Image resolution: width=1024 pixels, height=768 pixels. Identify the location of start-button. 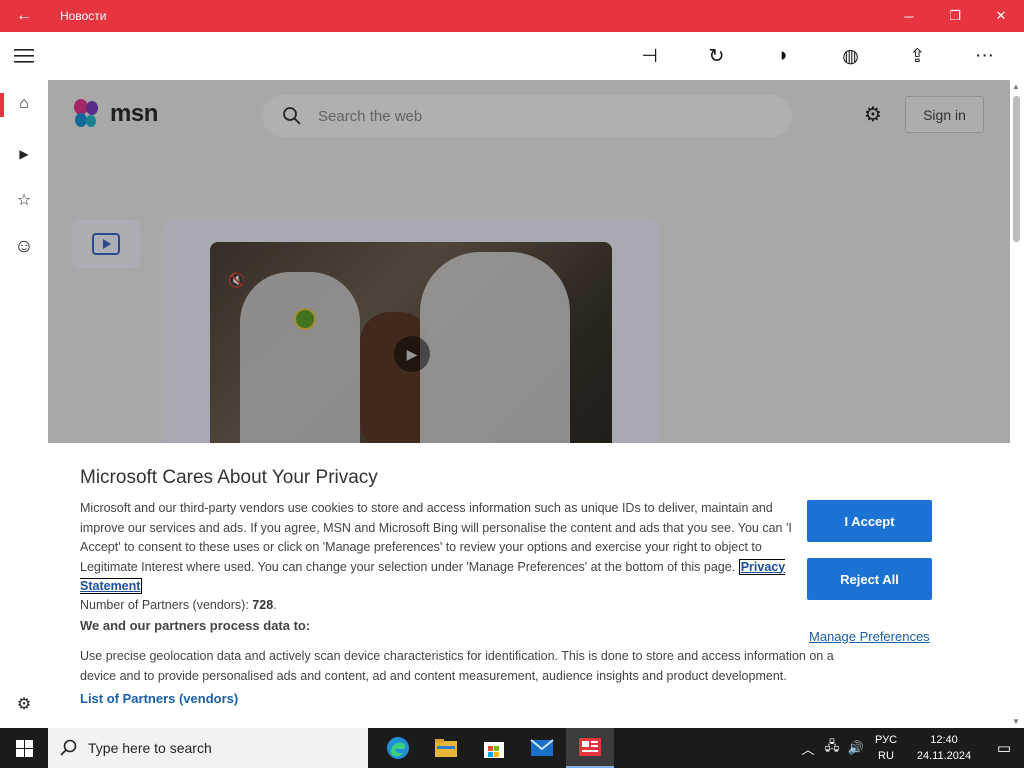
(24, 748).